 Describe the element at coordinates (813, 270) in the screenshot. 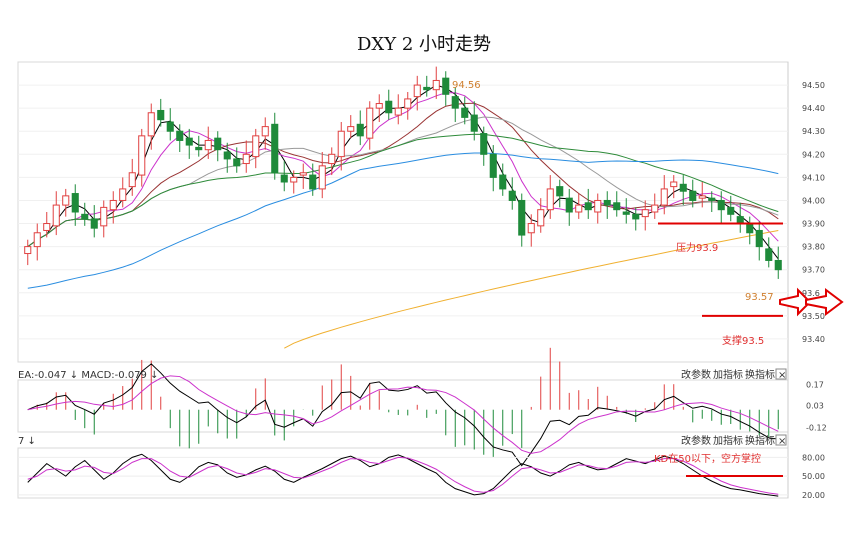

I see `y-tick-label: 93.70` at that location.